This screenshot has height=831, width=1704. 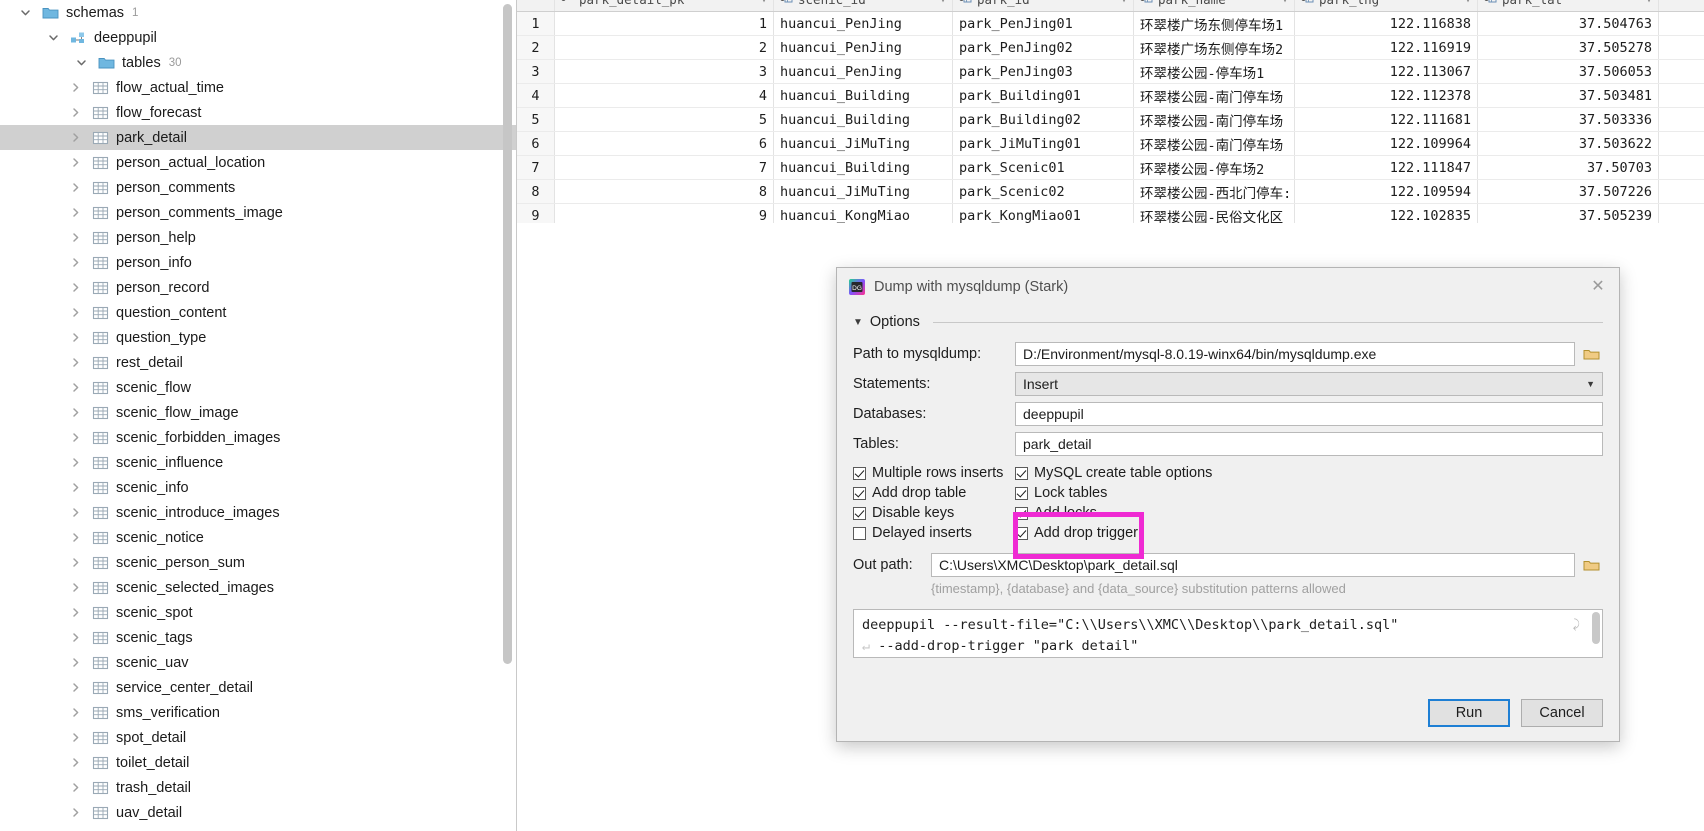 What do you see at coordinates (258, 537) in the screenshot?
I see `tree-item-scenic_notice: scenic_notice` at bounding box center [258, 537].